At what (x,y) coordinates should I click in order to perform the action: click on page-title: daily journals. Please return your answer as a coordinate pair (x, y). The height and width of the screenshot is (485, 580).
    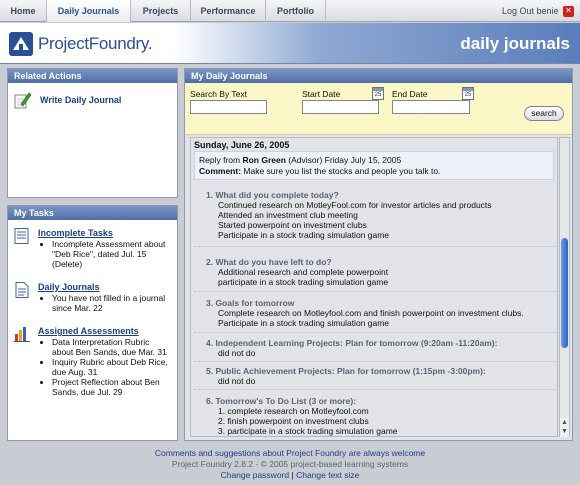
    Looking at the image, I should click on (515, 43).